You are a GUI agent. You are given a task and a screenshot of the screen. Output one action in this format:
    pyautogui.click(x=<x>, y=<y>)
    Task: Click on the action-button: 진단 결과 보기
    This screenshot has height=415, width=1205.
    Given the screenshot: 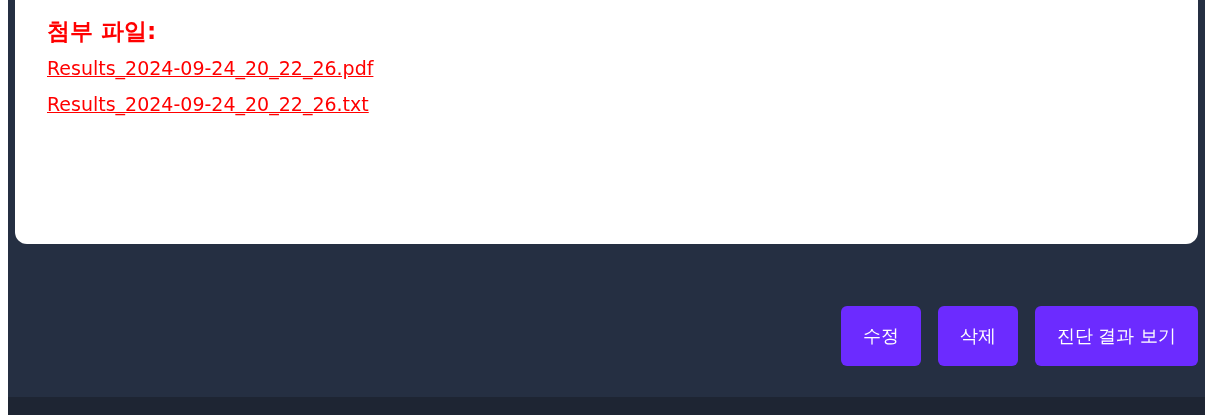 What is the action you would take?
    pyautogui.click(x=1116, y=336)
    